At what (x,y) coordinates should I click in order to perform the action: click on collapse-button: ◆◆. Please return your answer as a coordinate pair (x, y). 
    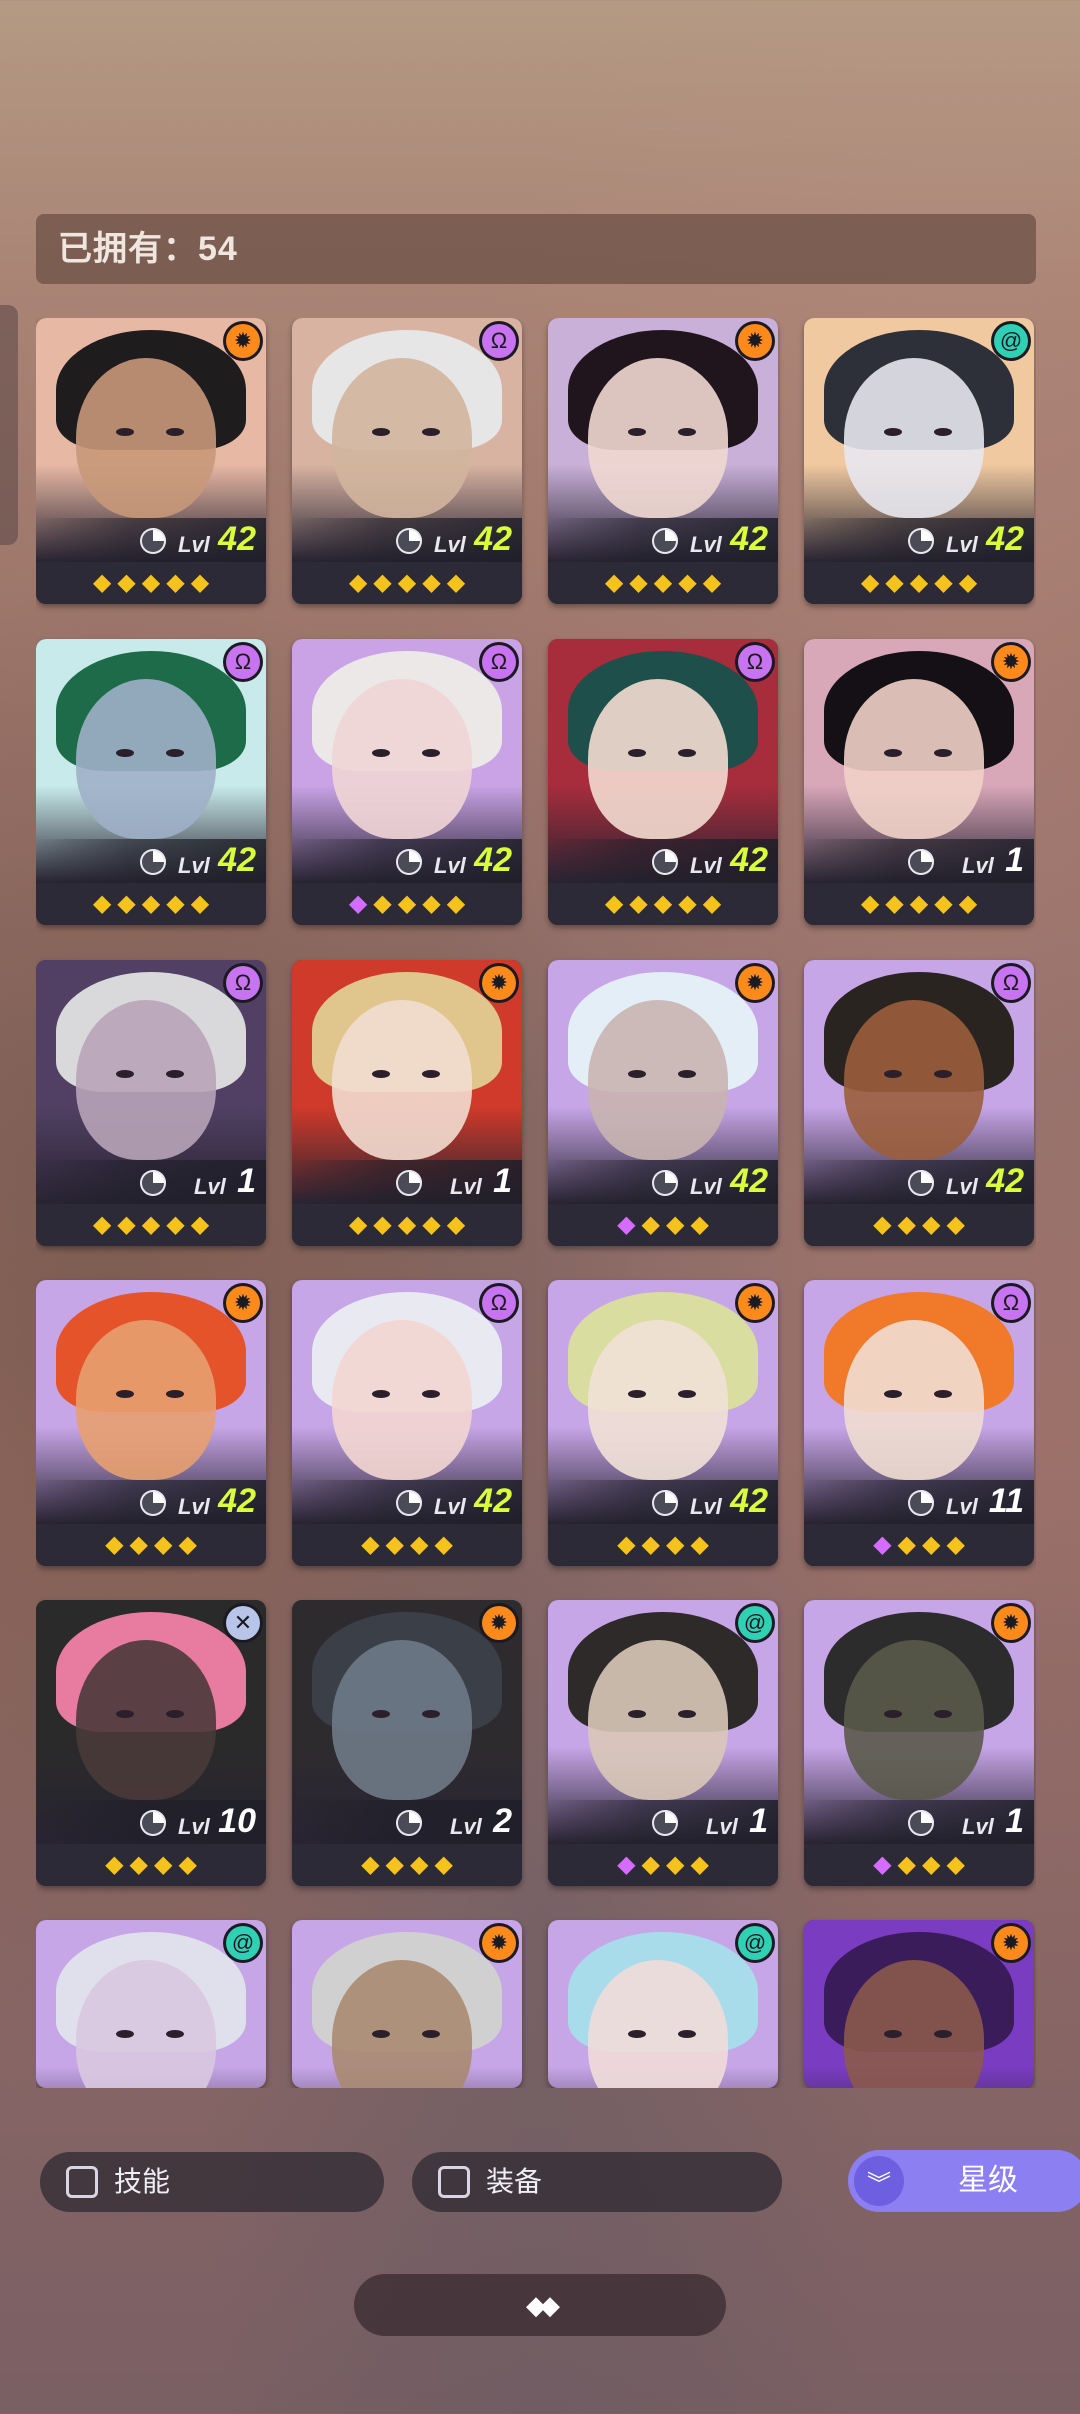
    Looking at the image, I should click on (540, 2305).